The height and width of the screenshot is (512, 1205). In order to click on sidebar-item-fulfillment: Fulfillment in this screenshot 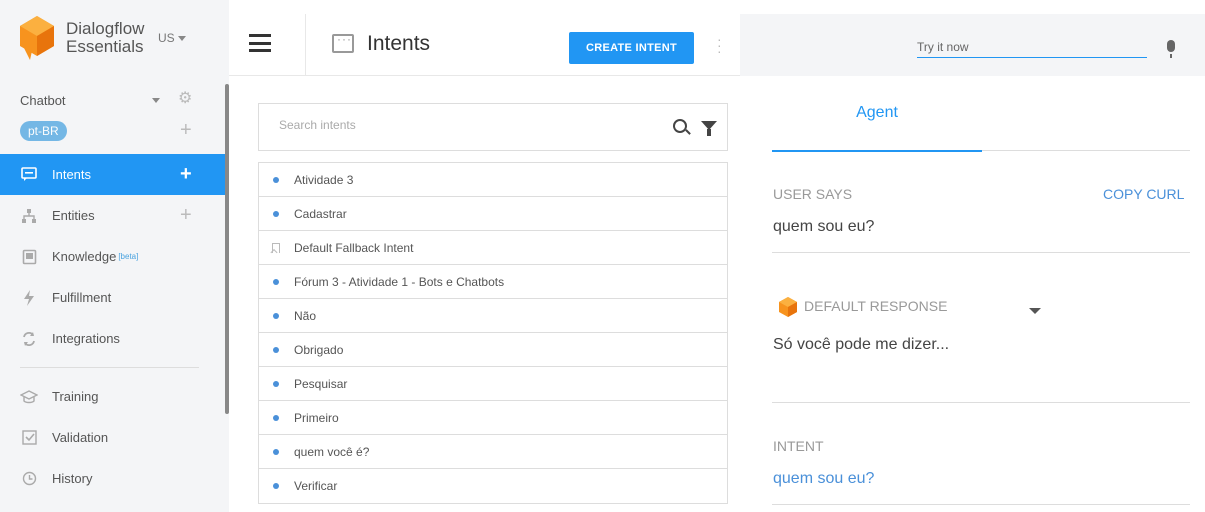, I will do `click(114, 297)`.